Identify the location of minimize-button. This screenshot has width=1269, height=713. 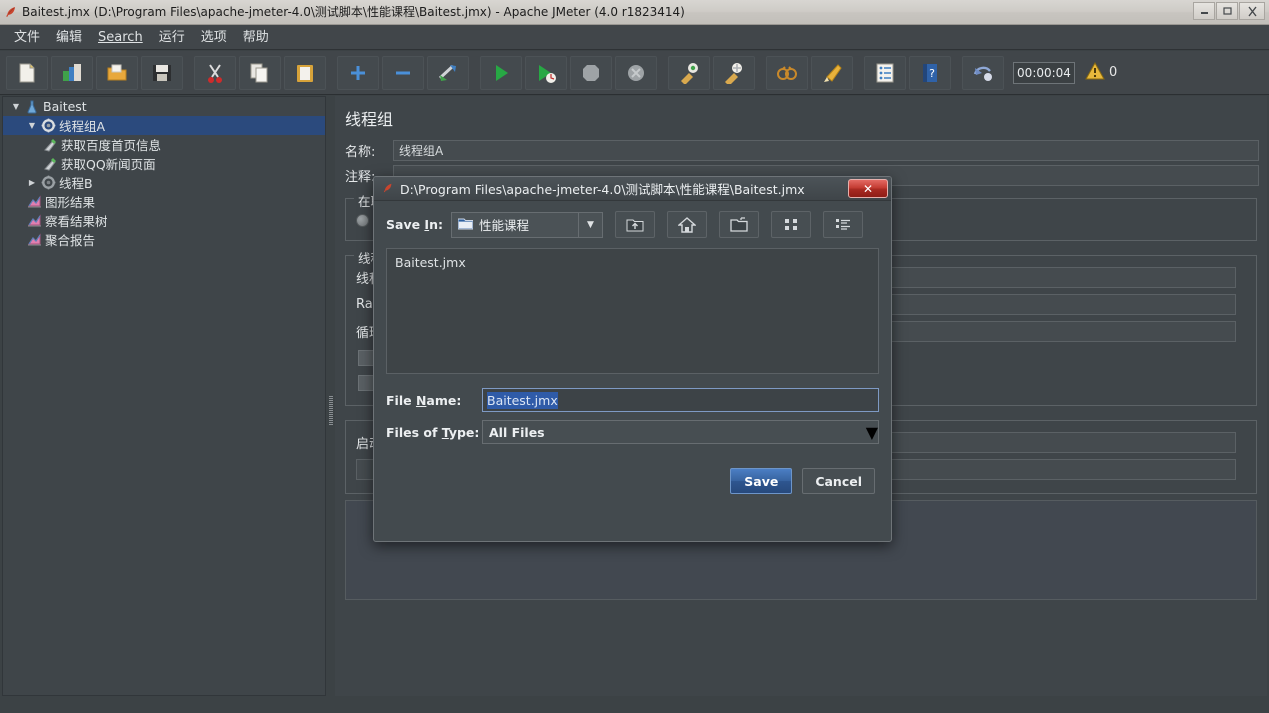
(1204, 11).